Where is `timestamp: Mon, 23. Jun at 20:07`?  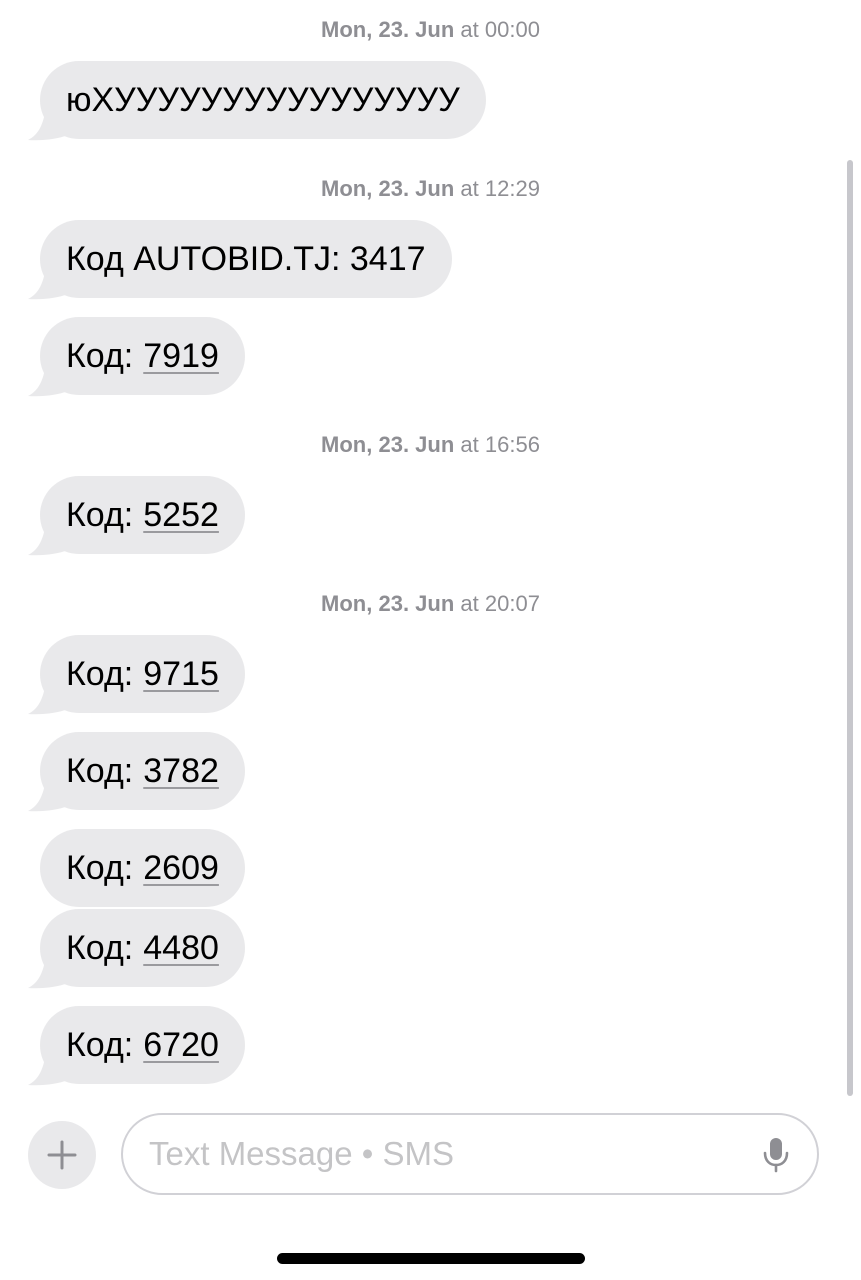
timestamp: Mon, 23. Jun at 20:07 is located at coordinates (430, 604).